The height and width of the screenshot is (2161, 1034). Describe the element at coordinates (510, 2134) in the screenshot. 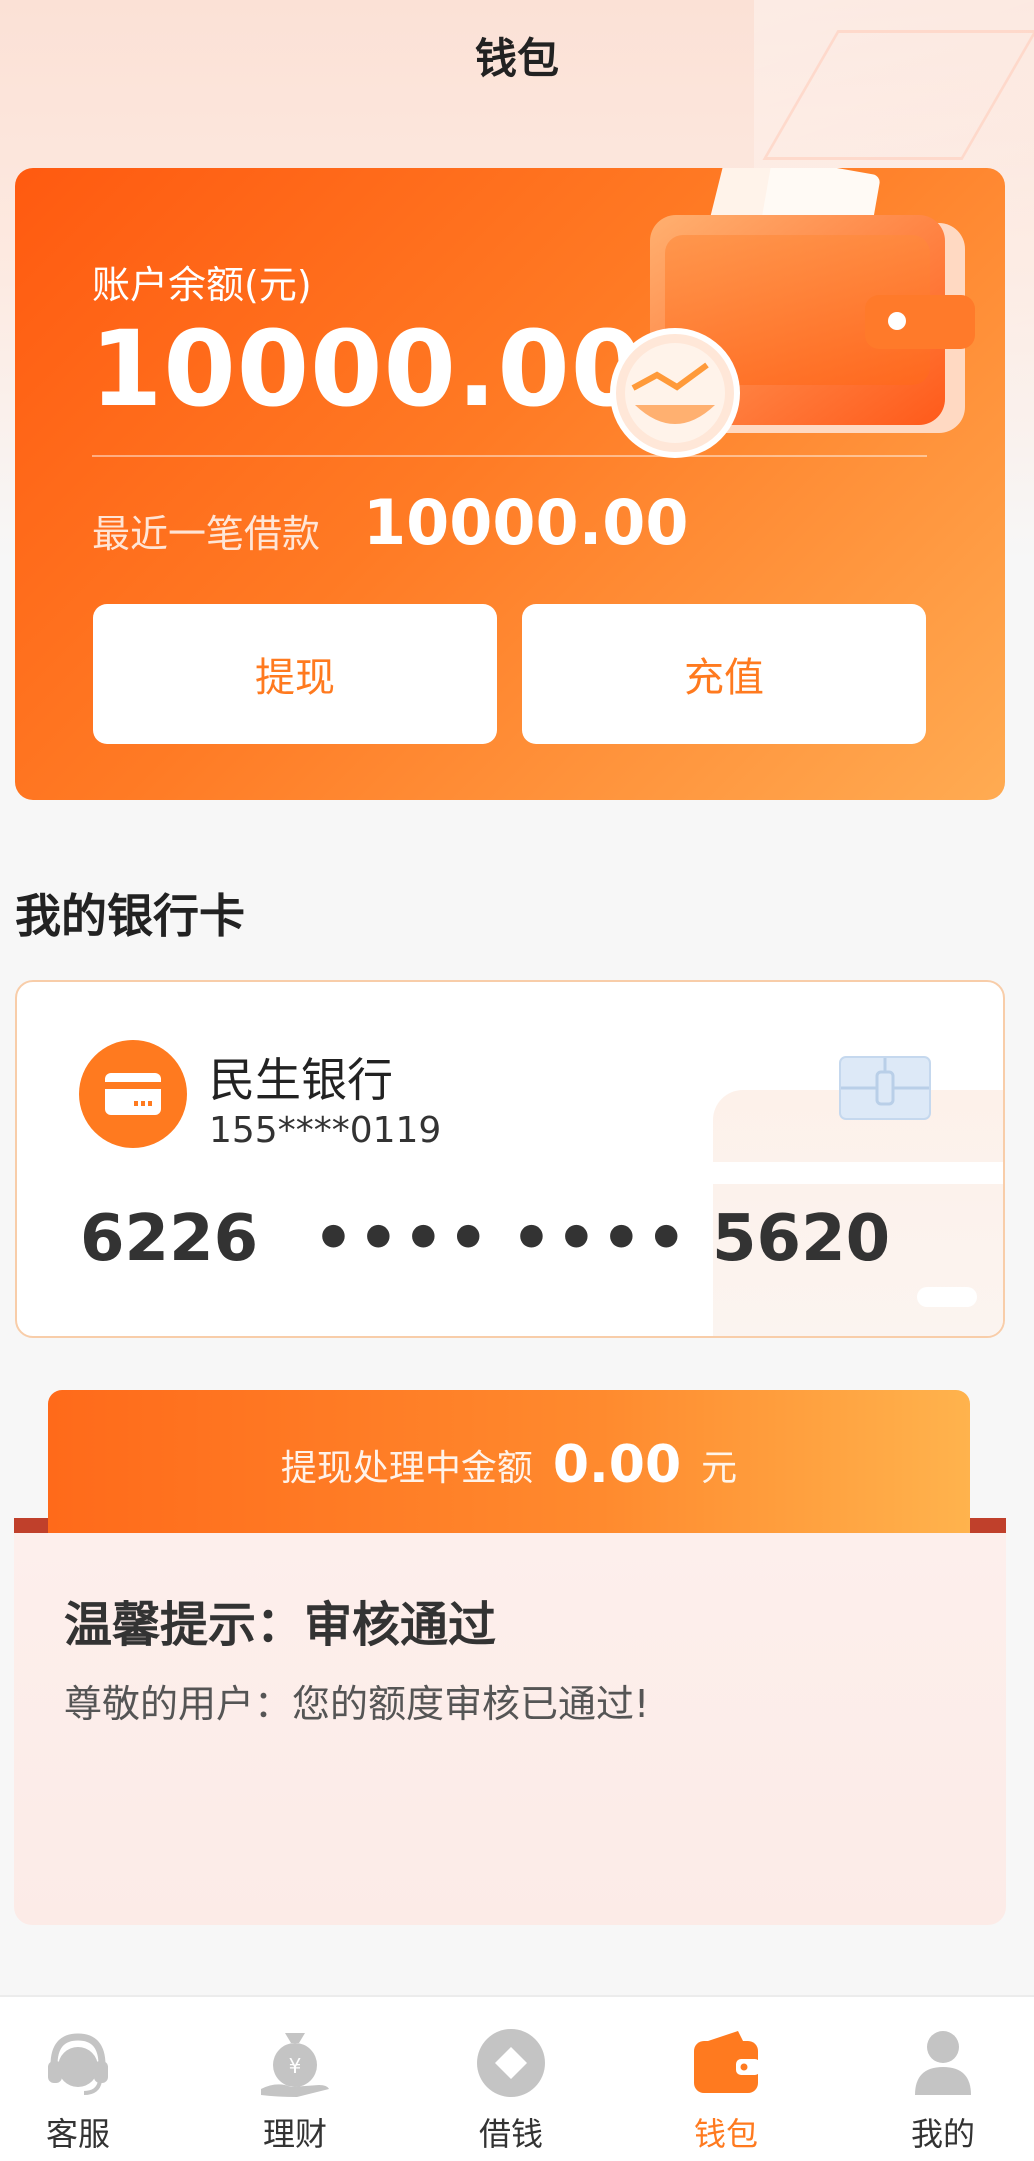

I see `tab-label-borrow: 借钱` at that location.